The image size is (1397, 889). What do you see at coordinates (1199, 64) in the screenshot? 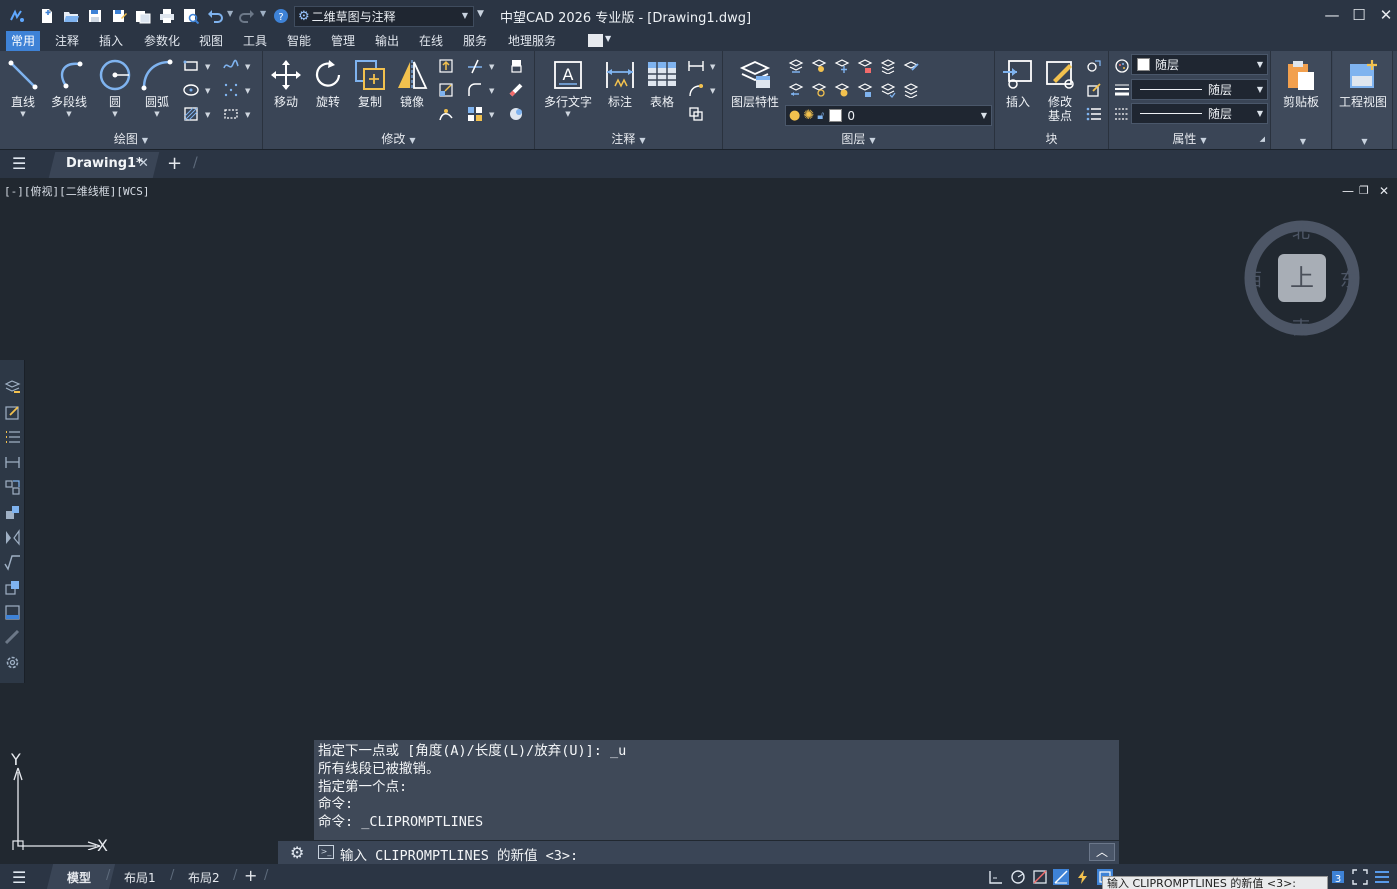
I see `color-selector: 随层 ▼` at bounding box center [1199, 64].